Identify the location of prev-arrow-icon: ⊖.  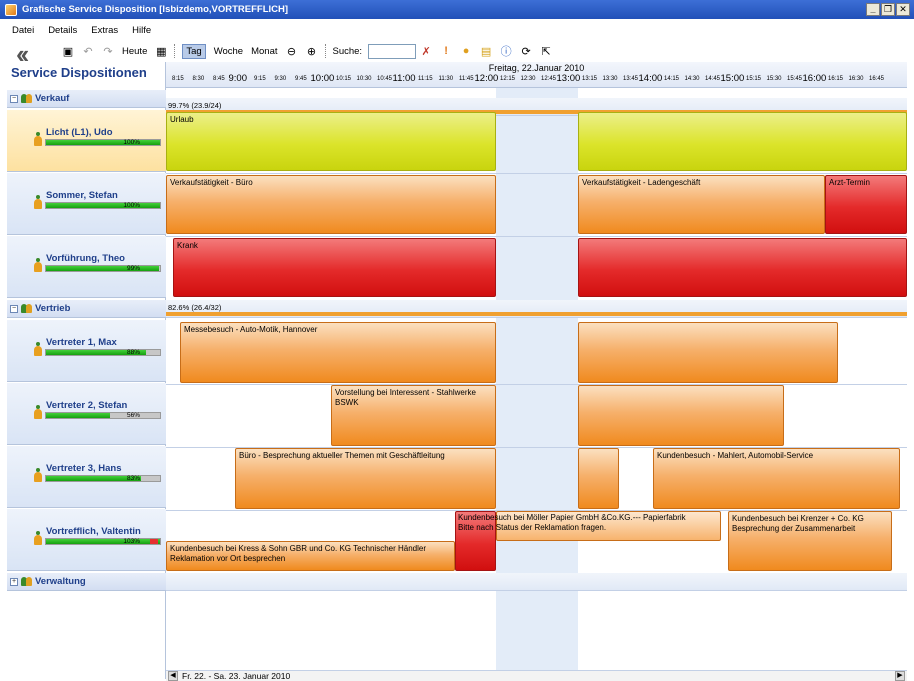
(292, 51).